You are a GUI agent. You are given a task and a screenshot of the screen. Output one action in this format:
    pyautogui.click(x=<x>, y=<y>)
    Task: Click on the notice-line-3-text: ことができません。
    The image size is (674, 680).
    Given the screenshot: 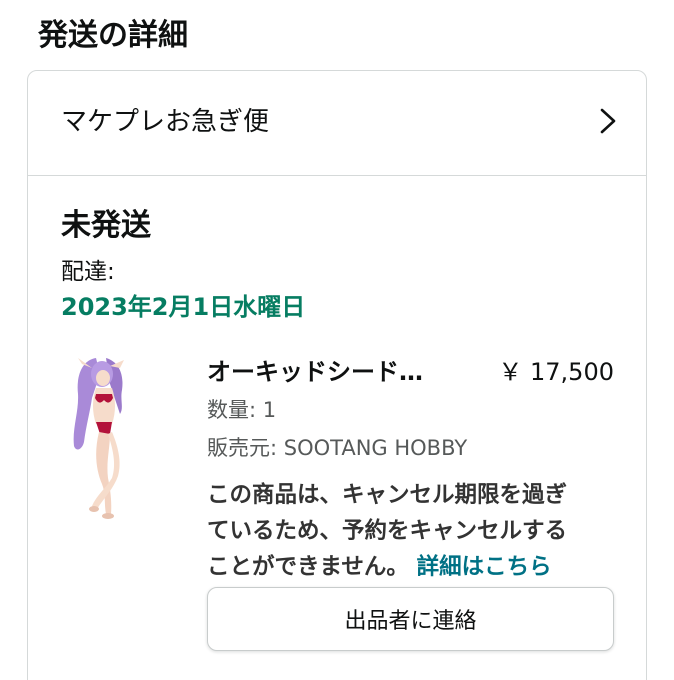 What is the action you would take?
    pyautogui.click(x=308, y=567)
    